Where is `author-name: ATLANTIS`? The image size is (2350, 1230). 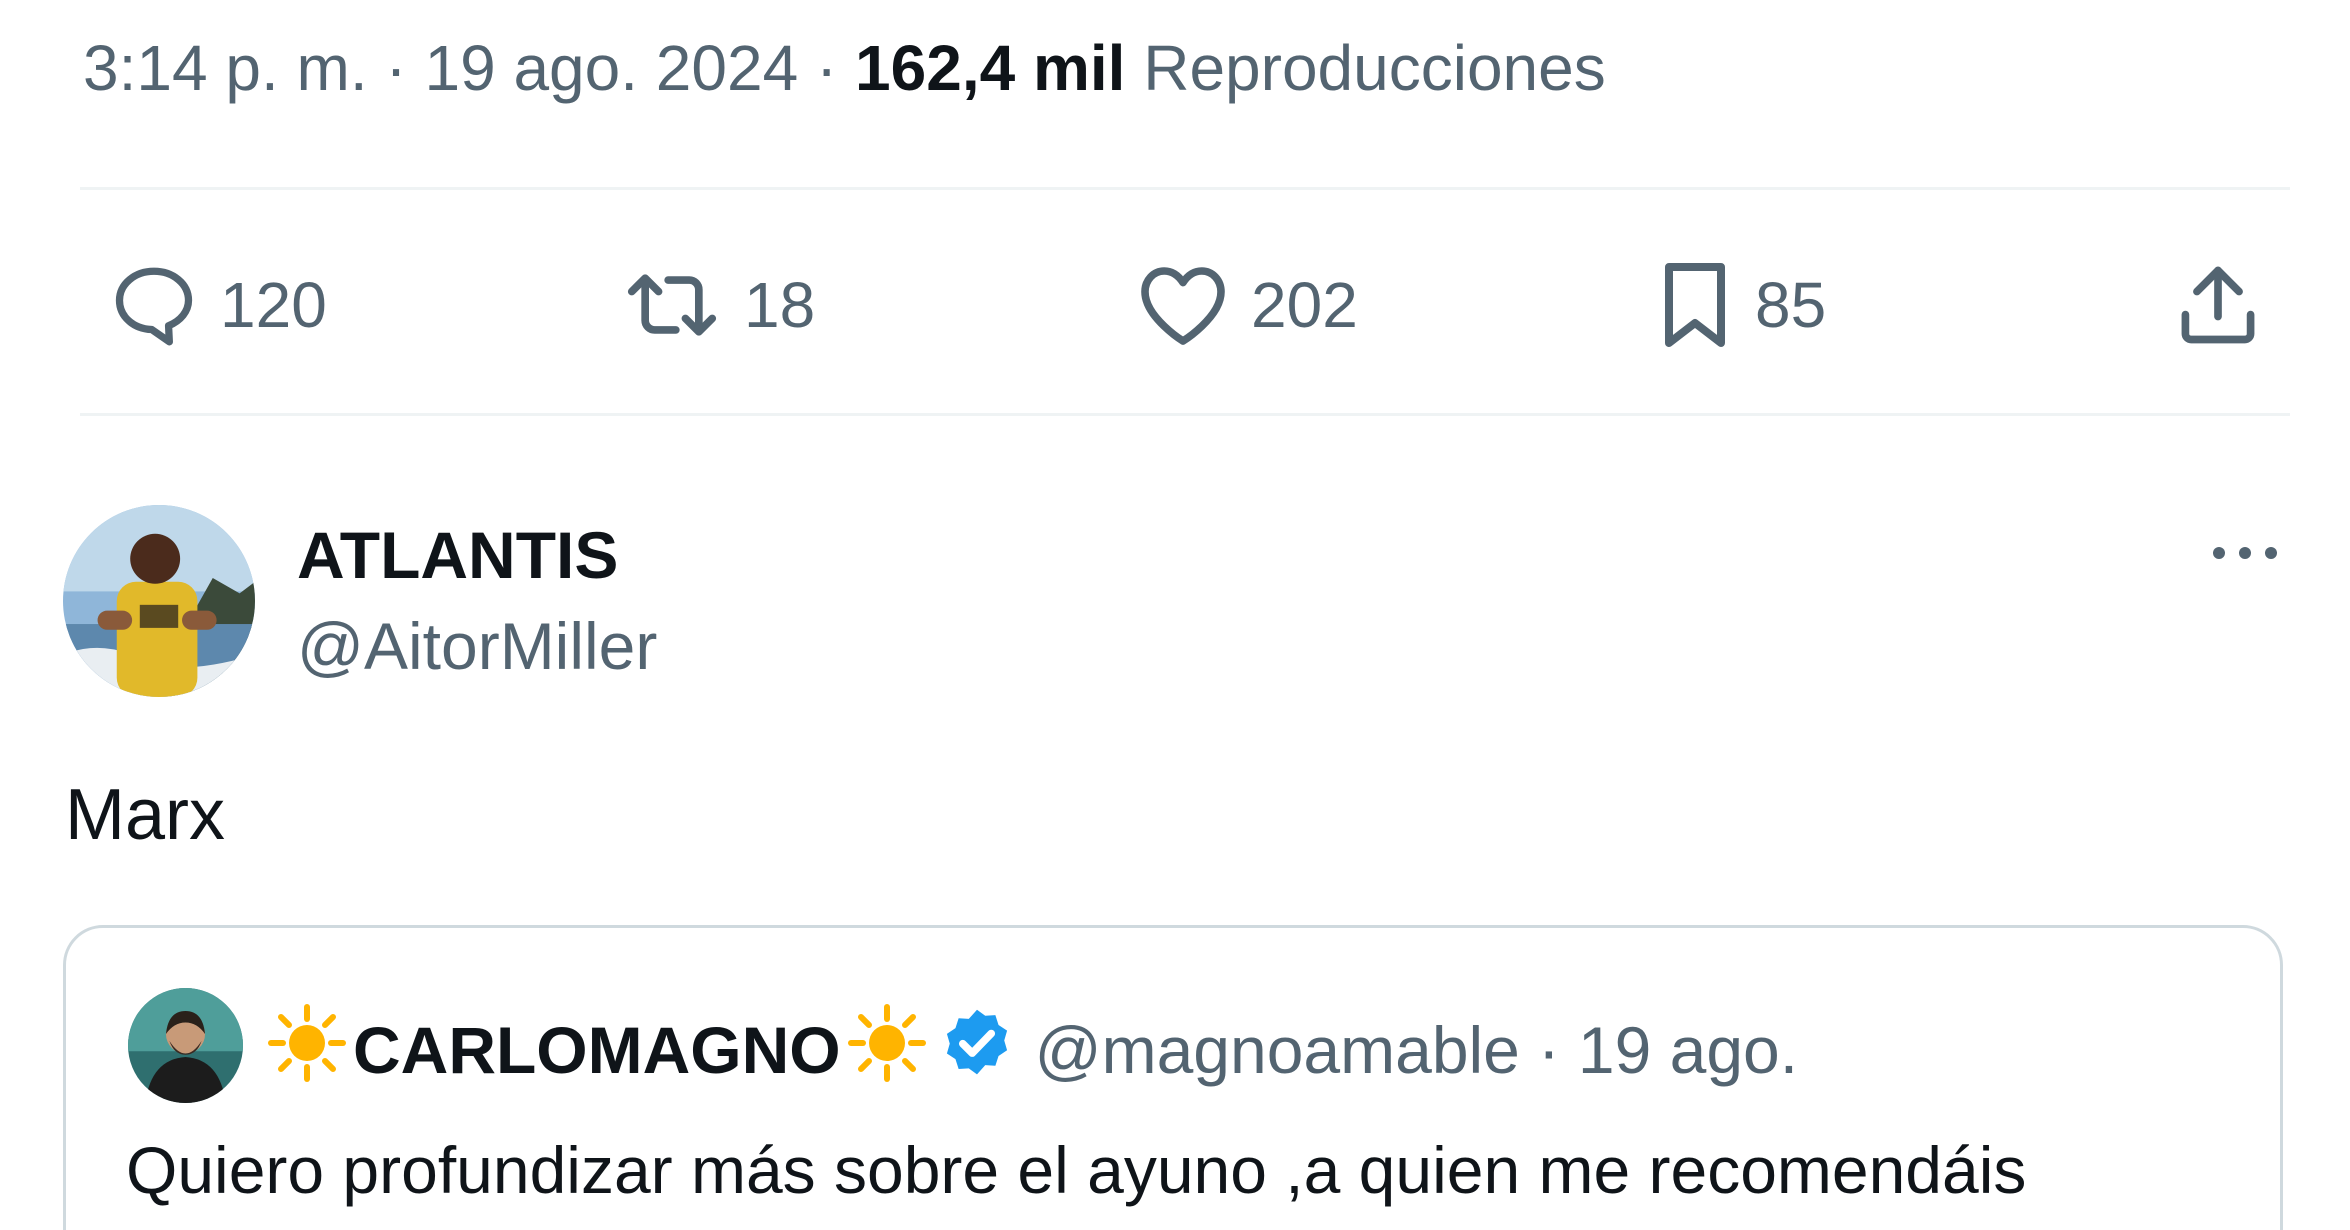
author-name: ATLANTIS is located at coordinates (457, 555).